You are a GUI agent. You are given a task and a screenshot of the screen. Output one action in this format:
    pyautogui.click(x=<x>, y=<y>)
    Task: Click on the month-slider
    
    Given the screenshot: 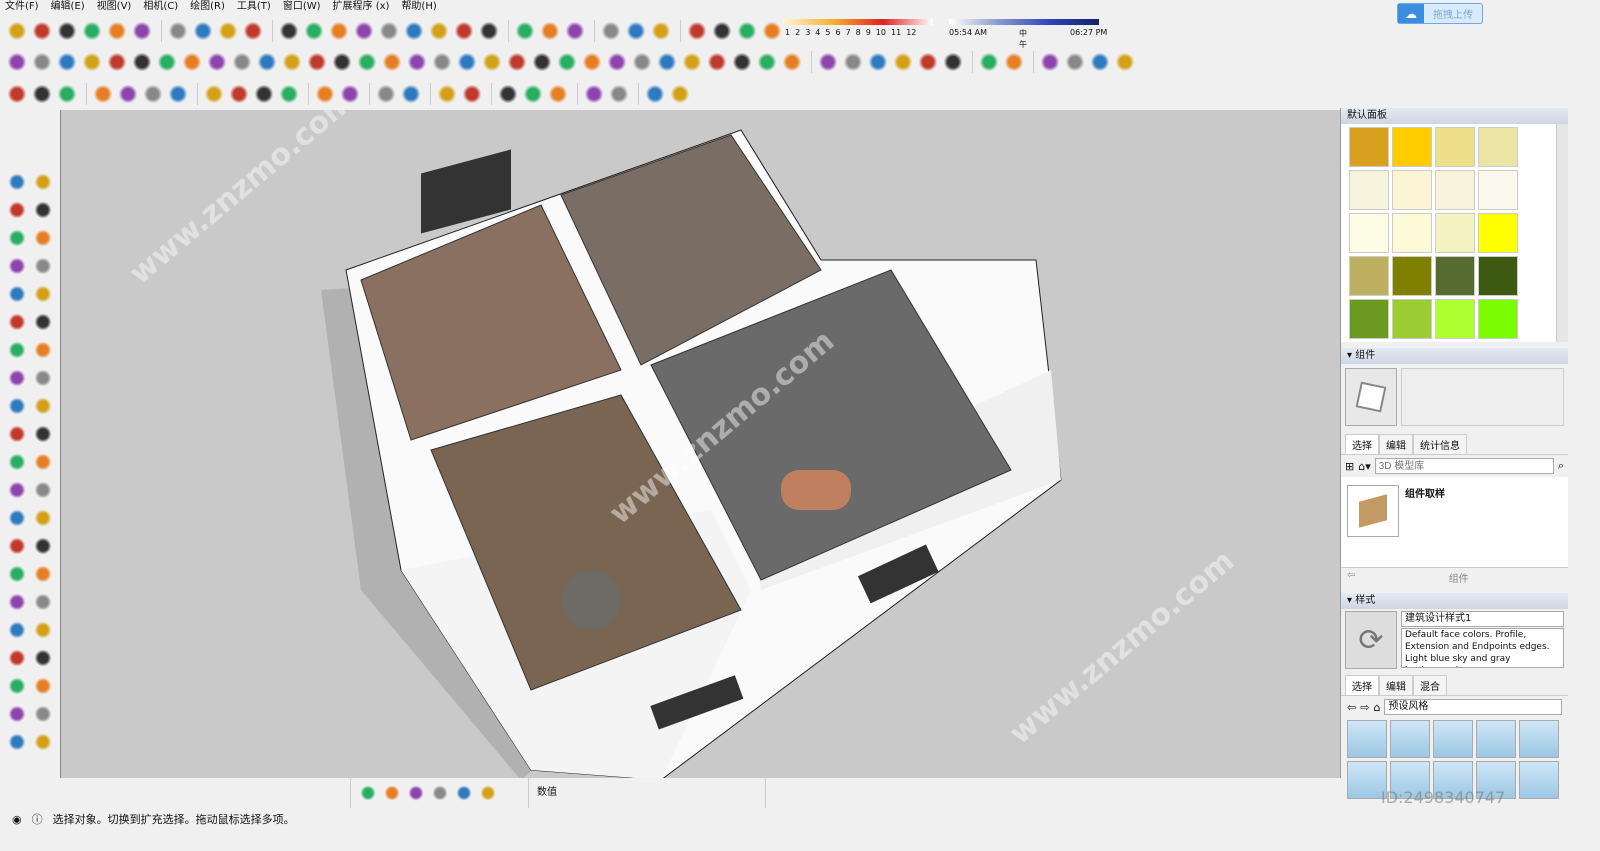 What is the action you would take?
    pyautogui.click(x=858, y=22)
    